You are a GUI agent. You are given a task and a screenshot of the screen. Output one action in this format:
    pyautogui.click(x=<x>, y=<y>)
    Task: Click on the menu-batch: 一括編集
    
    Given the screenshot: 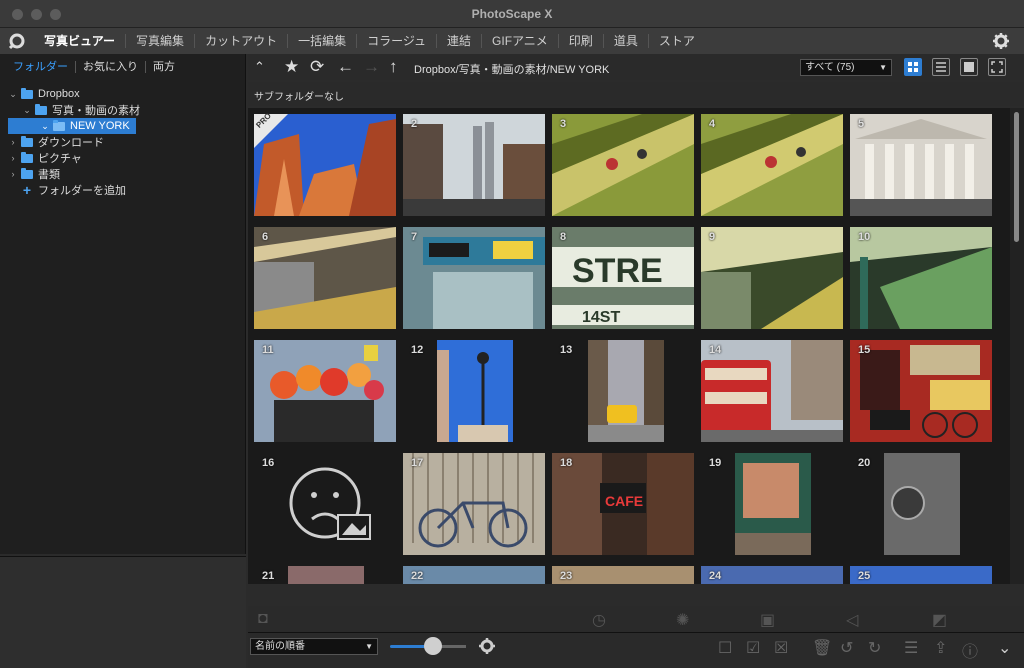 What is the action you would take?
    pyautogui.click(x=321, y=41)
    